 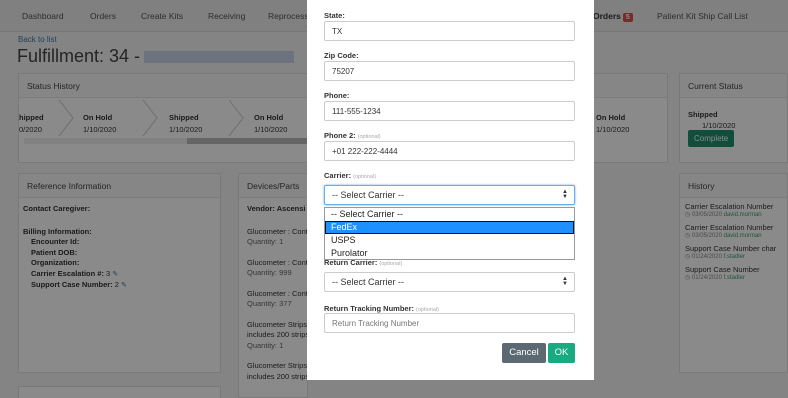 What do you see at coordinates (449, 71) in the screenshot?
I see `zip-input: 75207` at bounding box center [449, 71].